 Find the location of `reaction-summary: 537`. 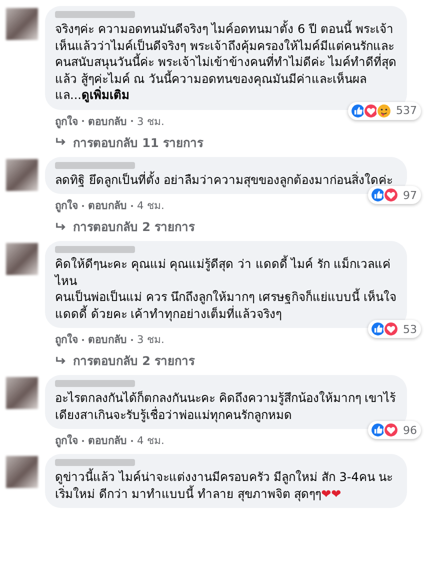

reaction-summary: 537 is located at coordinates (384, 111).